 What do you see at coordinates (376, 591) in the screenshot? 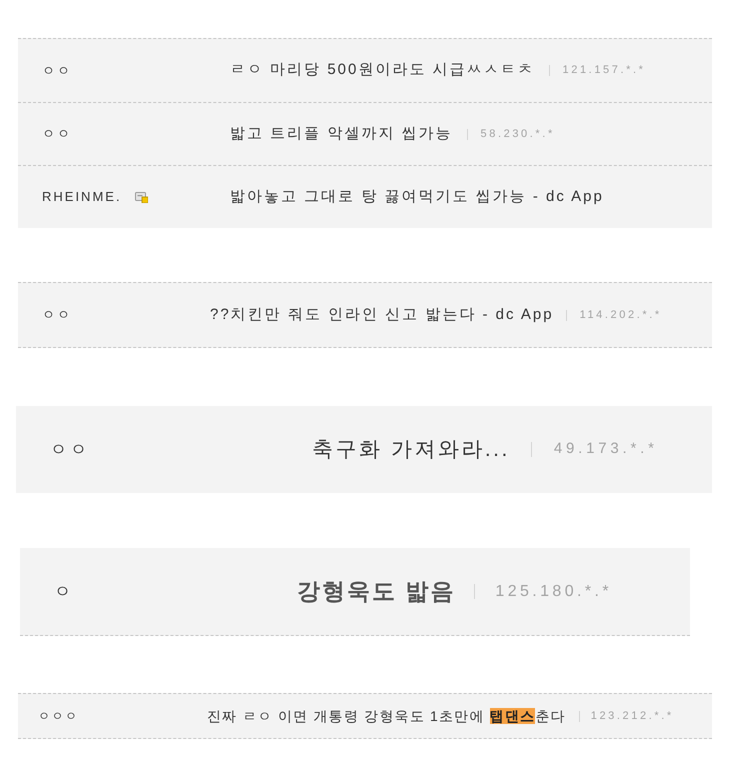
I see `comment-text: 강형욱도 밟음` at bounding box center [376, 591].